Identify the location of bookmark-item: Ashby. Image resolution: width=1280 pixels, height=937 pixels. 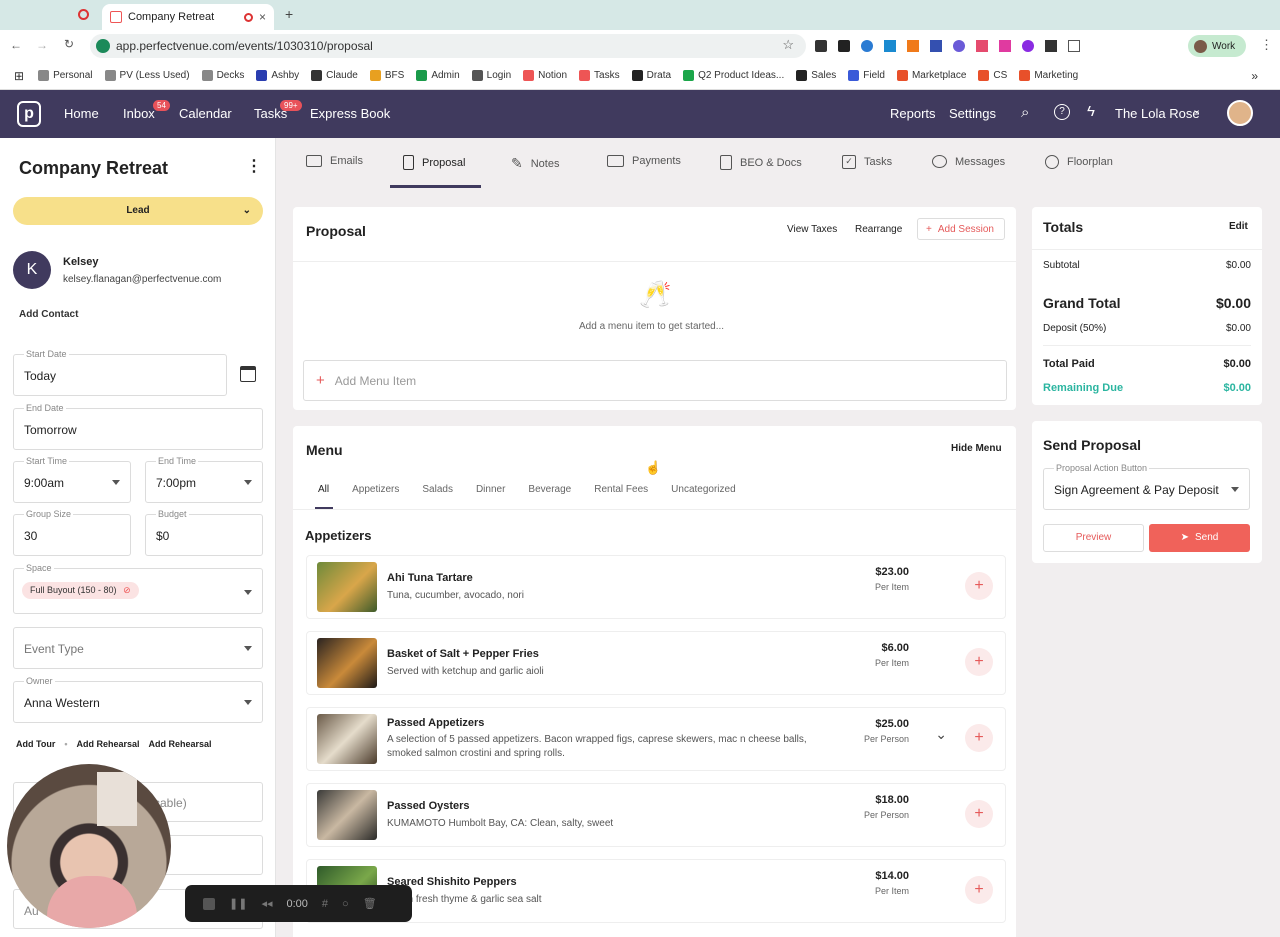
(277, 75).